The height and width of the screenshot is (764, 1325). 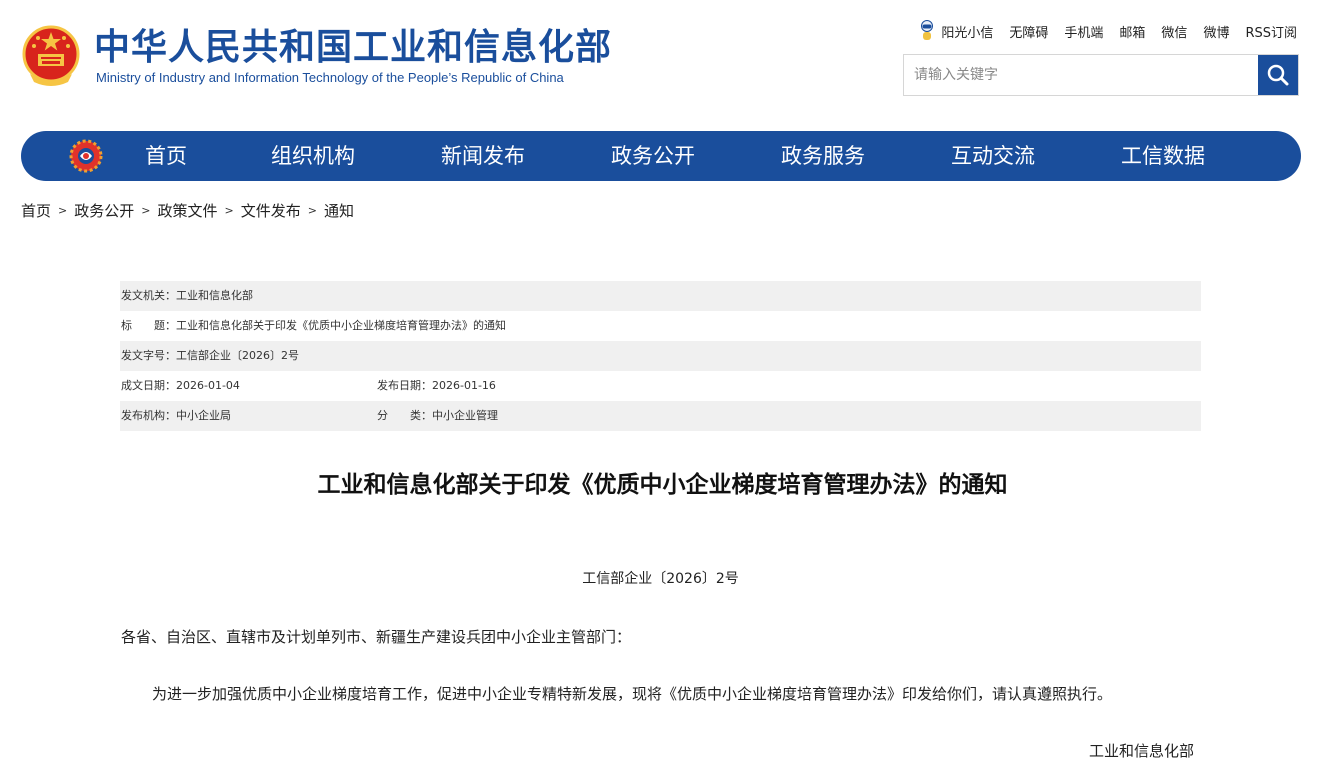 I want to click on nav-item-organization: 组织机构, so click(x=313, y=156).